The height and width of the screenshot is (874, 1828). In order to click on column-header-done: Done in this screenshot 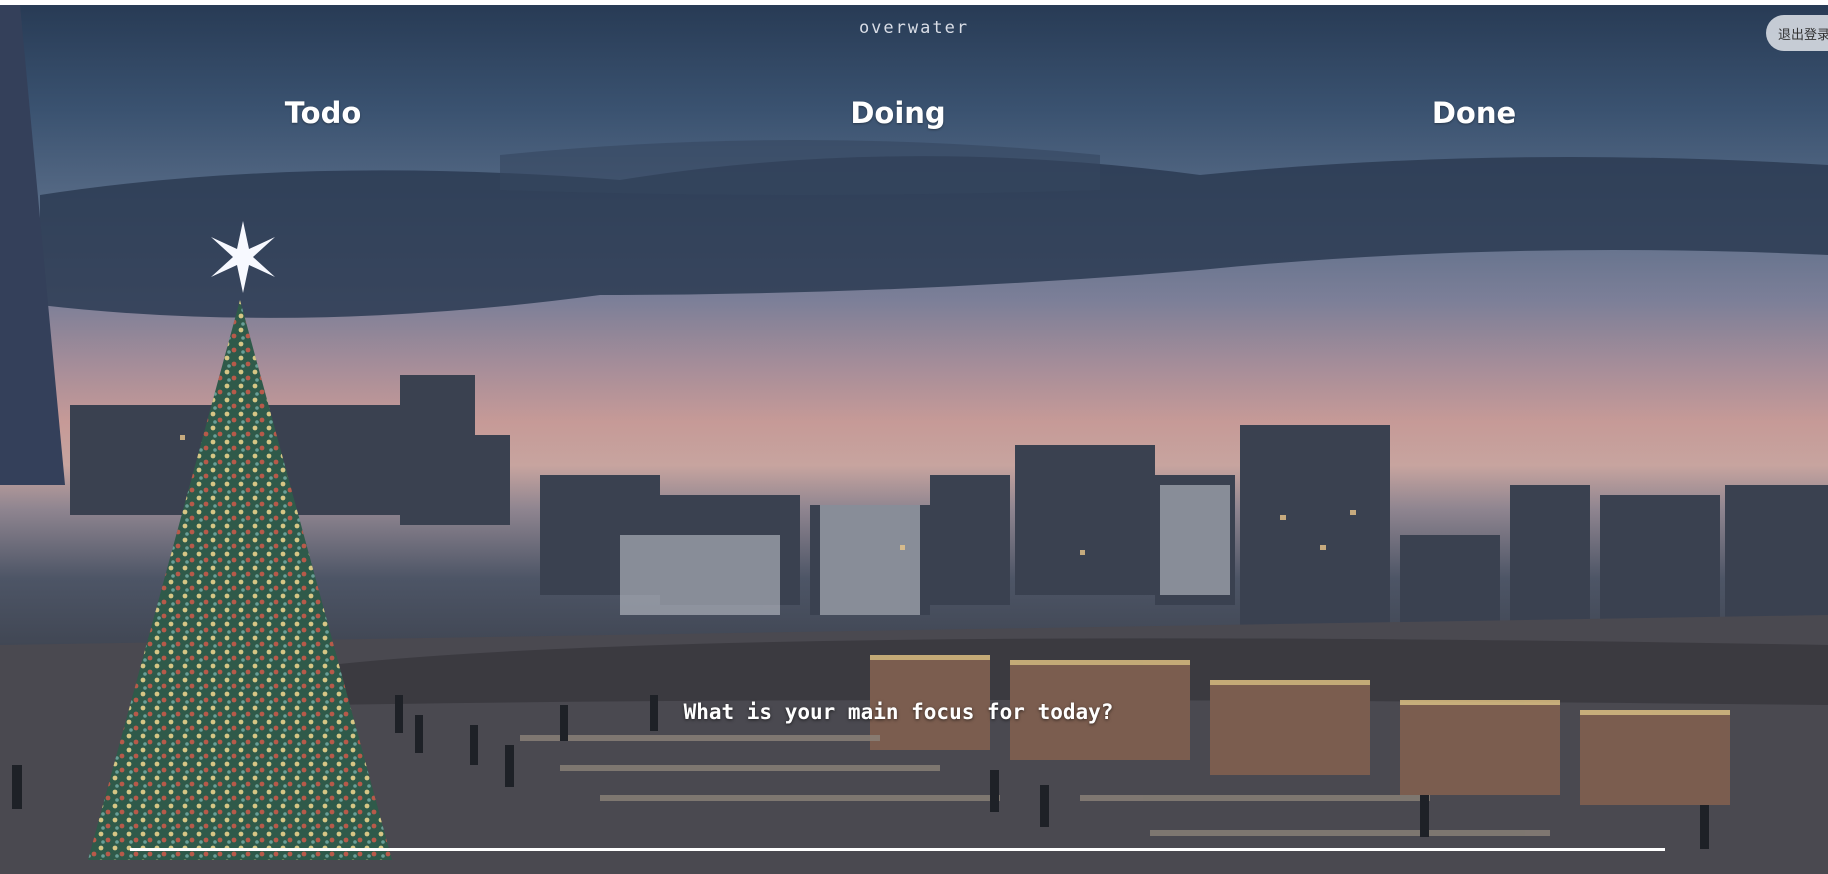, I will do `click(1474, 113)`.